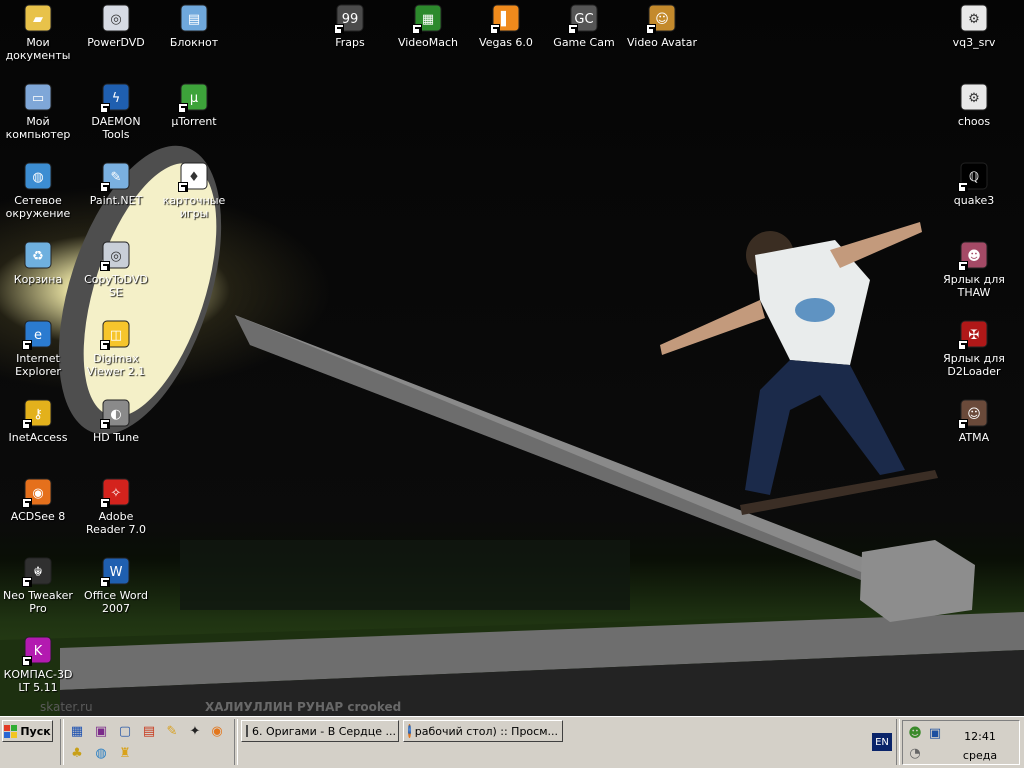 This screenshot has height=768, width=1024. What do you see at coordinates (38, 32) in the screenshot?
I see `desktop-icon-my-documents: ▰ Мои документы` at bounding box center [38, 32].